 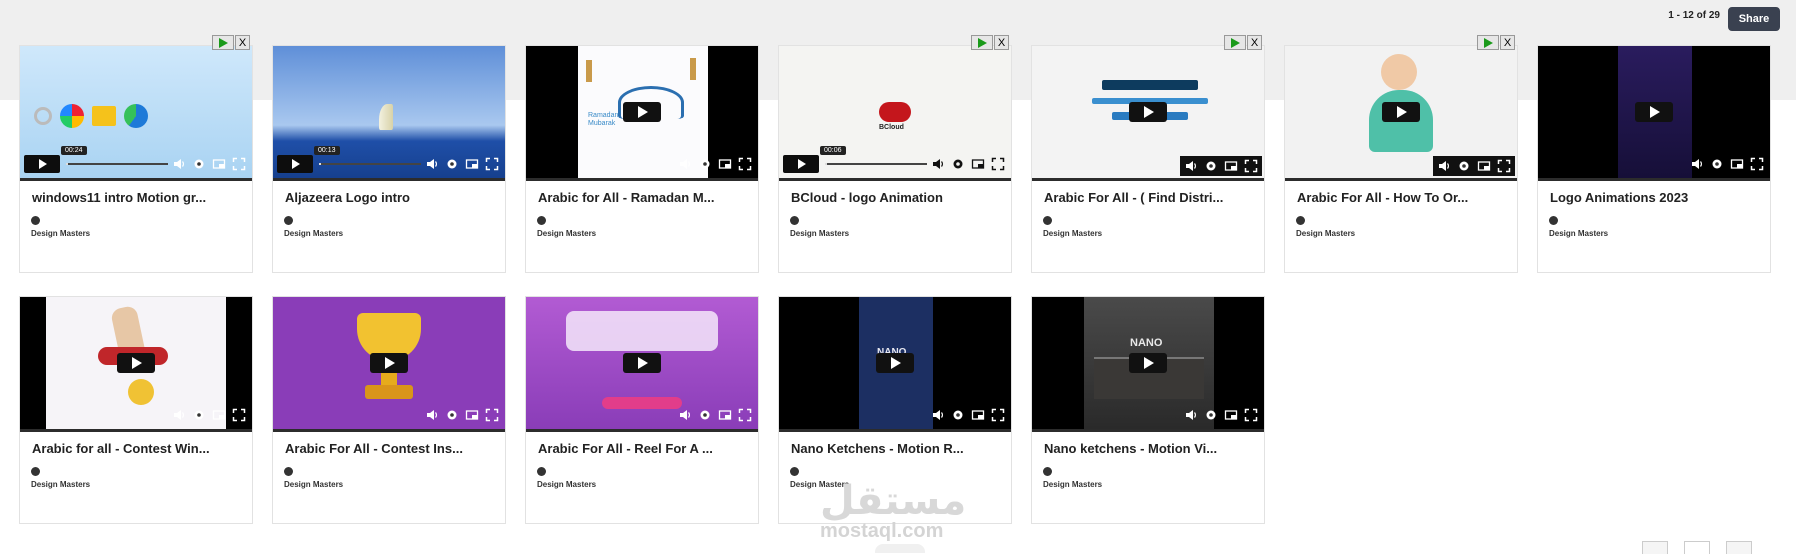 What do you see at coordinates (1697, 547) in the screenshot?
I see `pagination-page-button` at bounding box center [1697, 547].